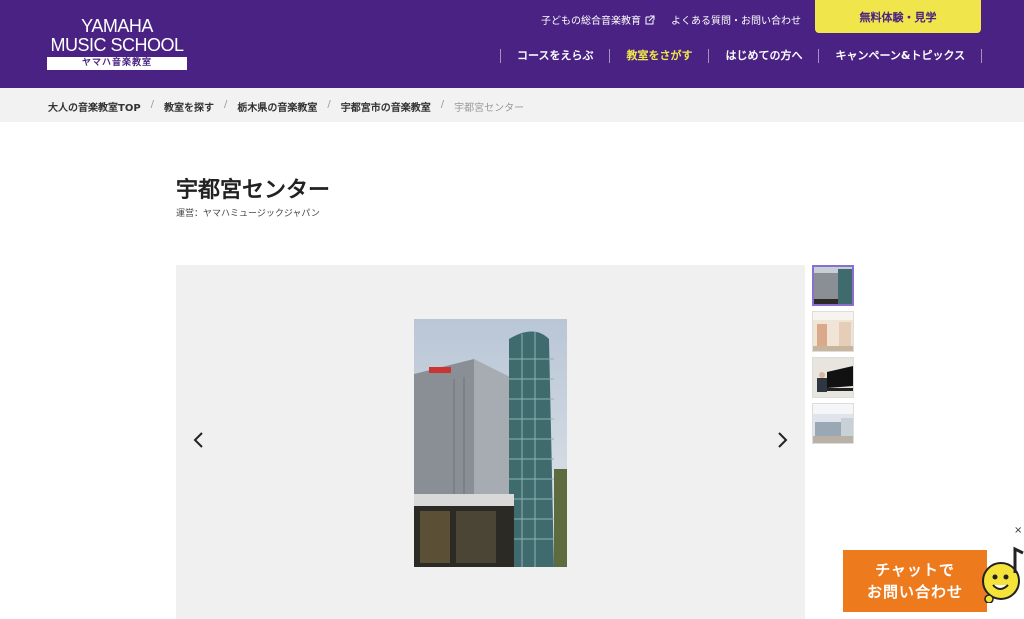 The image size is (1024, 619). I want to click on util-link-kids-education: 子どもの総合音楽教育, so click(598, 19).